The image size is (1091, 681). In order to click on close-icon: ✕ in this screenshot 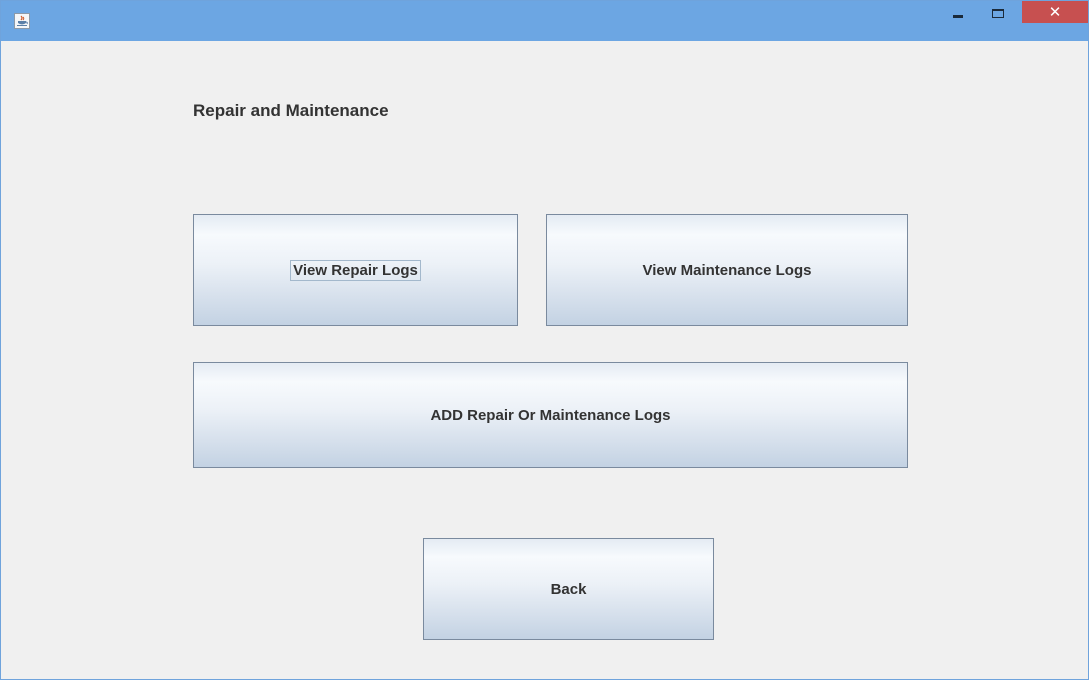, I will do `click(1055, 12)`.